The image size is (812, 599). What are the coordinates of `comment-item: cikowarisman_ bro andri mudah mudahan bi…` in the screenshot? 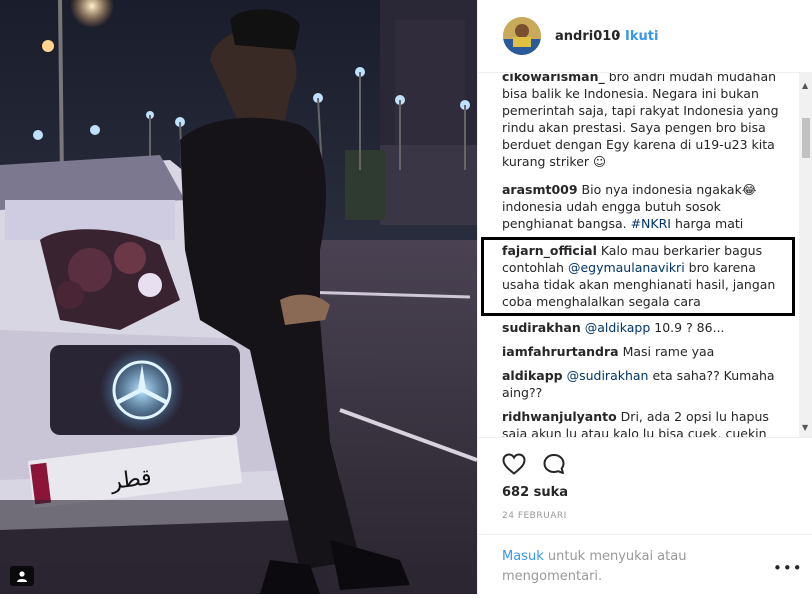 It's located at (647, 121).